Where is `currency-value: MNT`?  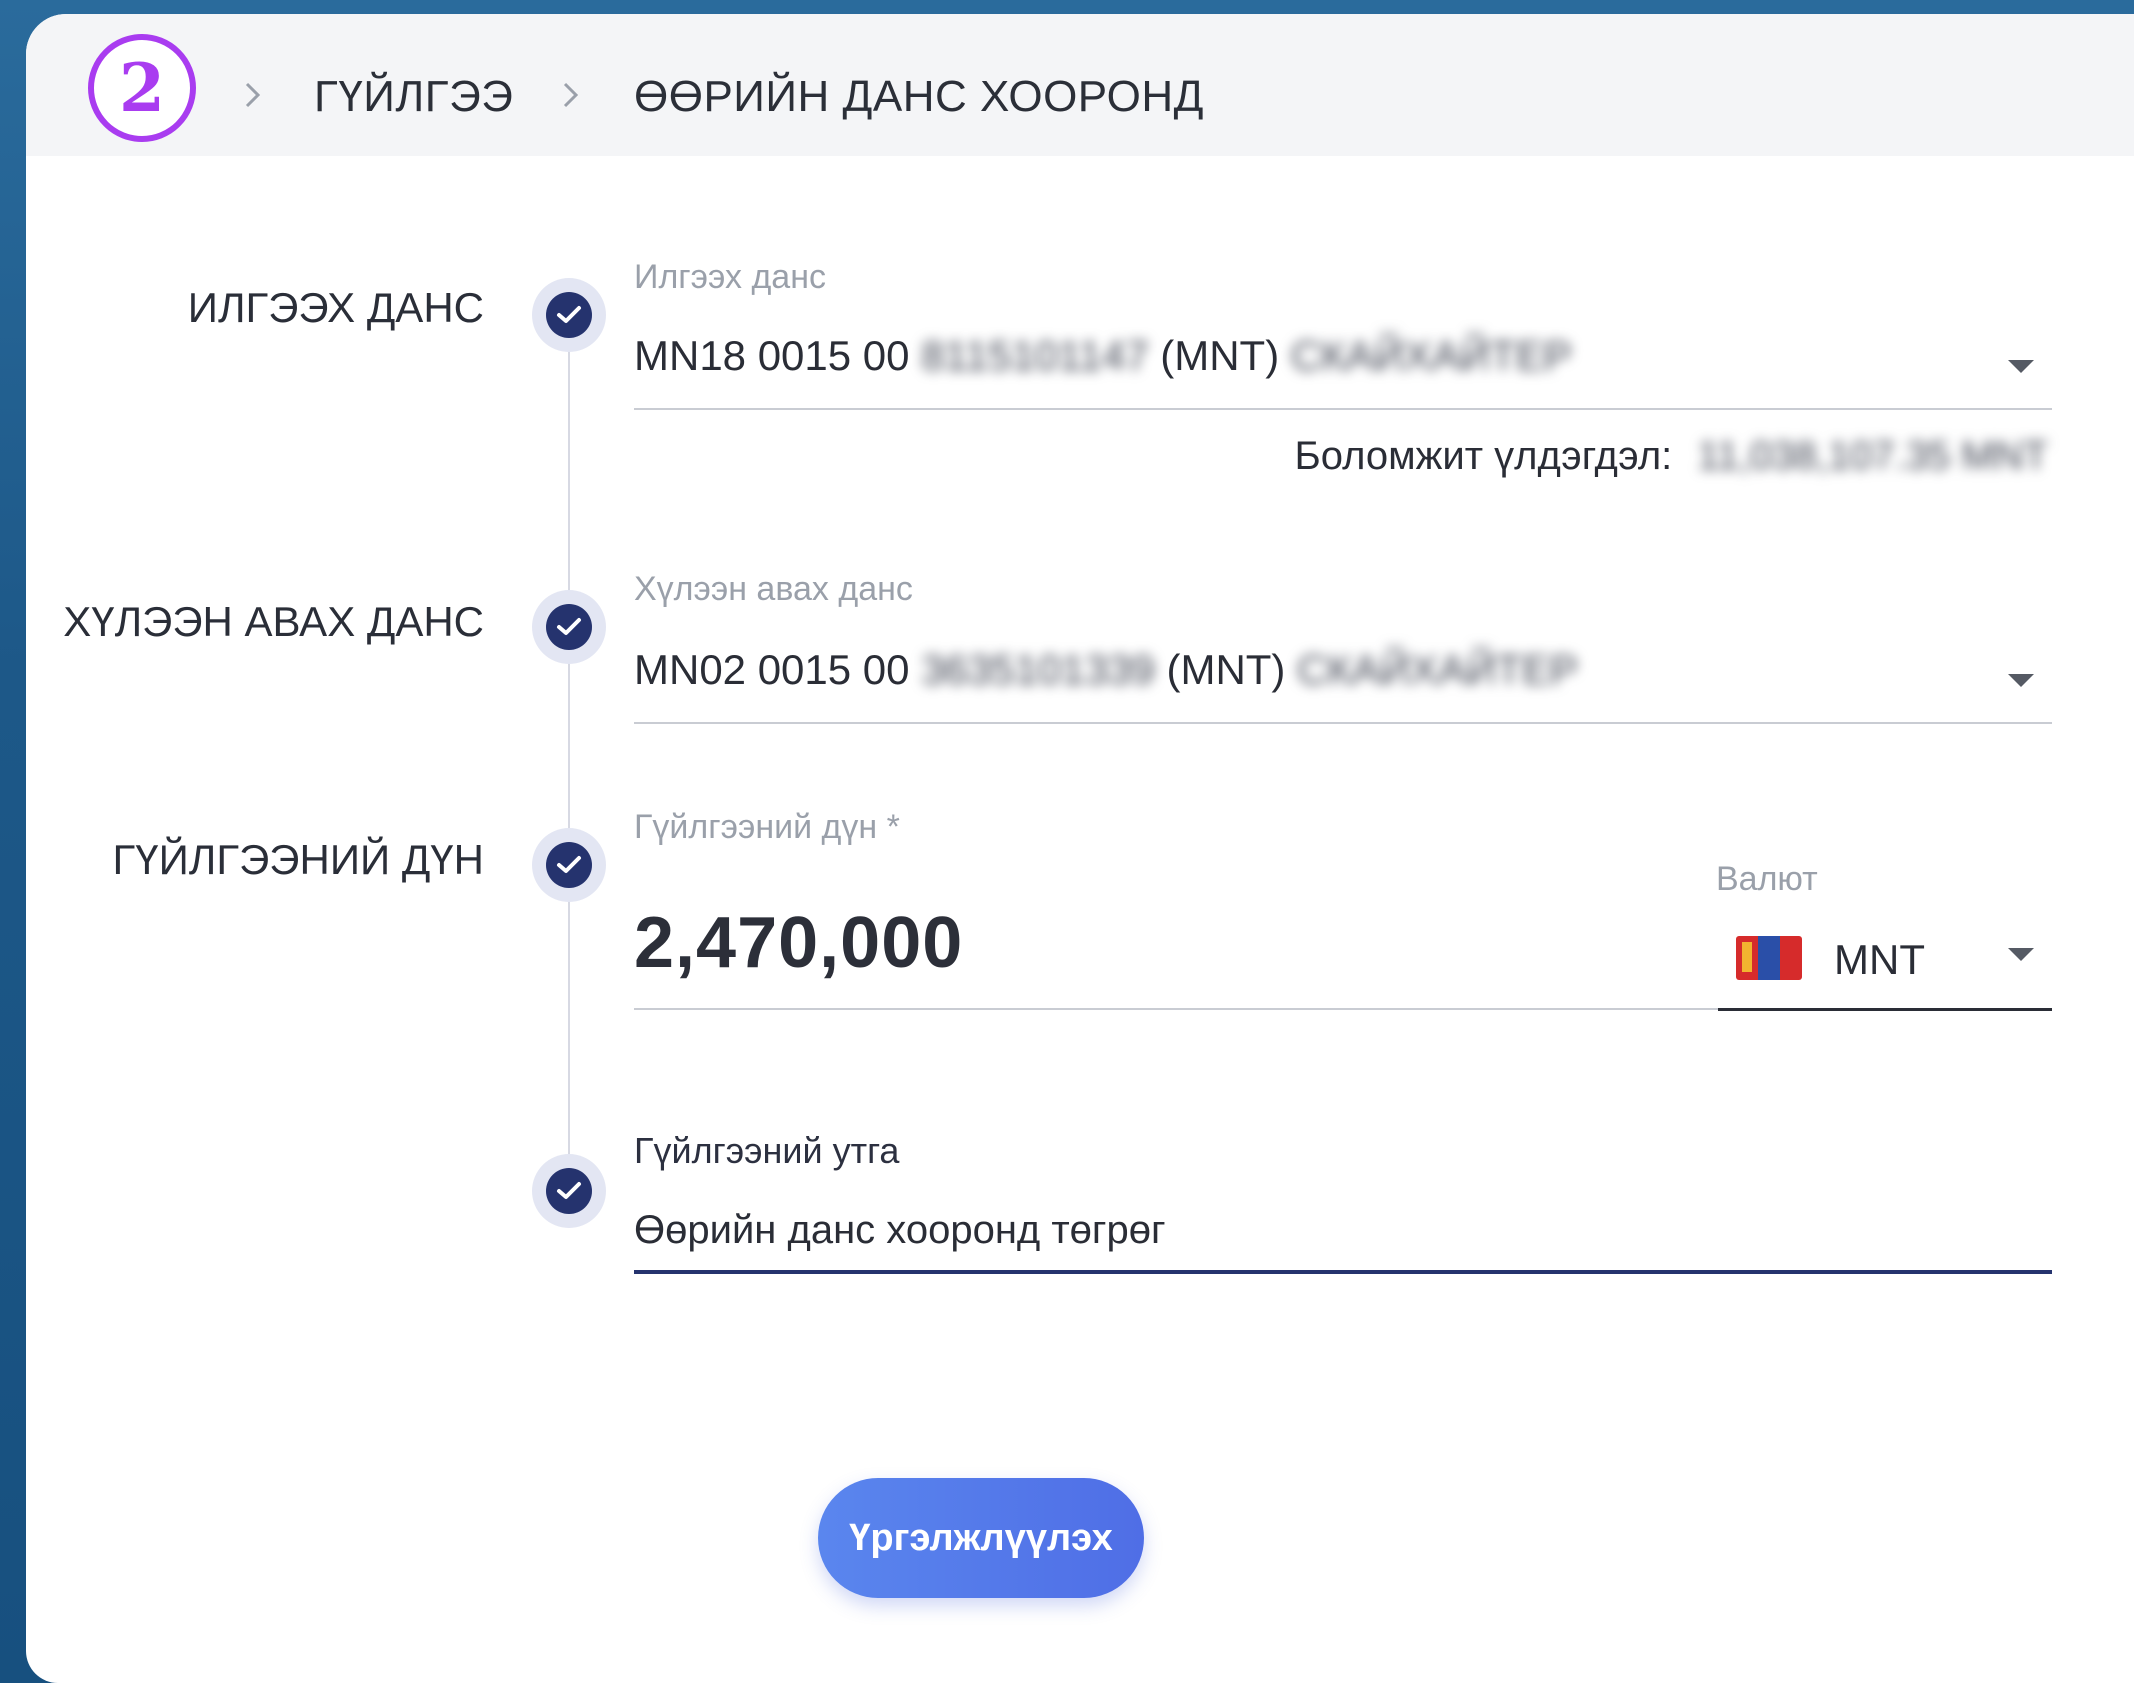 currency-value: MNT is located at coordinates (1879, 959).